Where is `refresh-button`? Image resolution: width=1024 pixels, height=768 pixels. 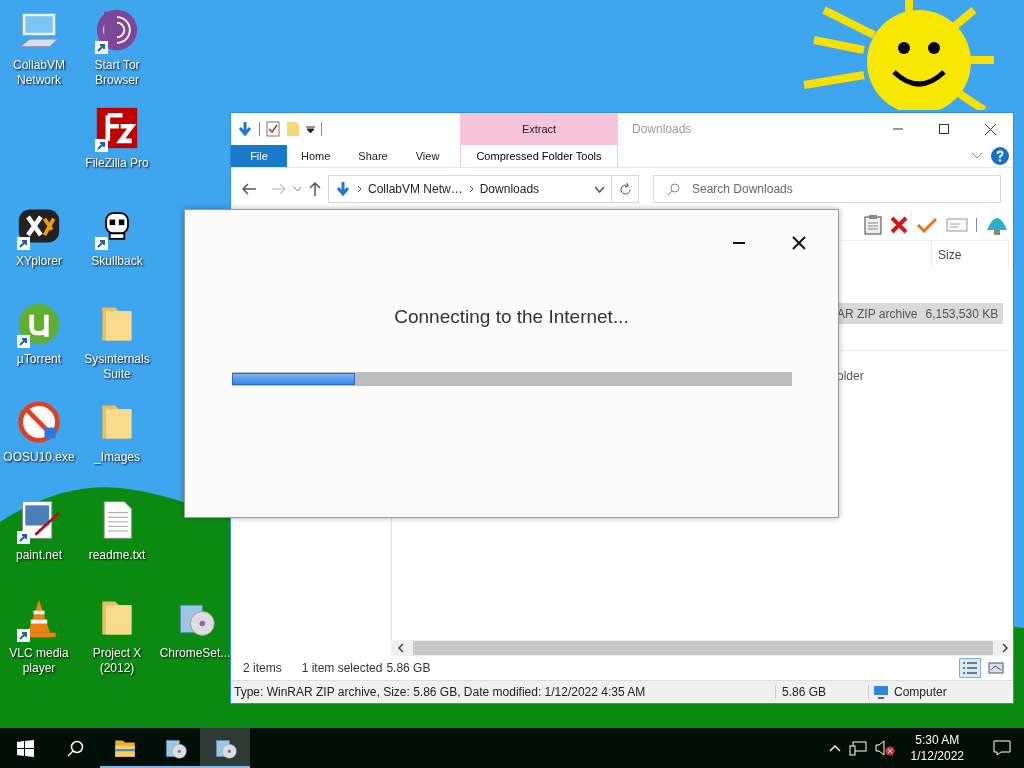 refresh-button is located at coordinates (625, 189).